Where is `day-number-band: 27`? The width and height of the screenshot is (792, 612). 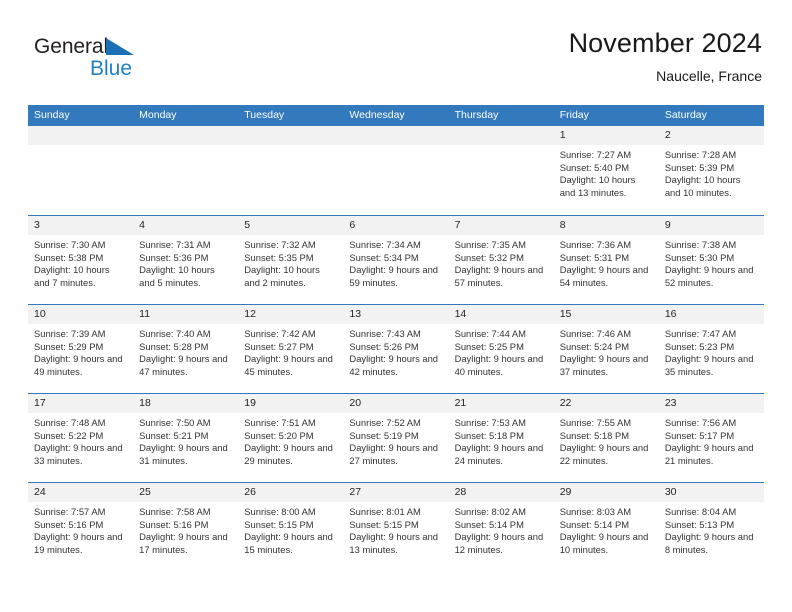 day-number-band: 27 is located at coordinates (396, 492).